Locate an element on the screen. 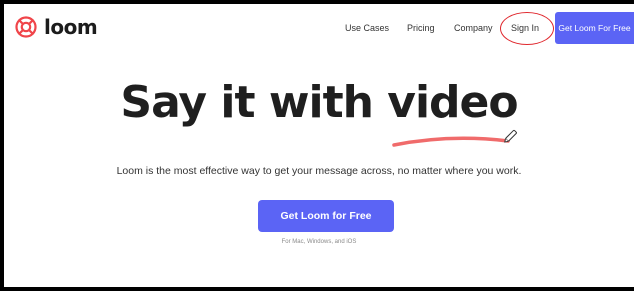 The width and height of the screenshot is (634, 291). platforms-note: For Mac, Windows, and iOS is located at coordinates (319, 242).